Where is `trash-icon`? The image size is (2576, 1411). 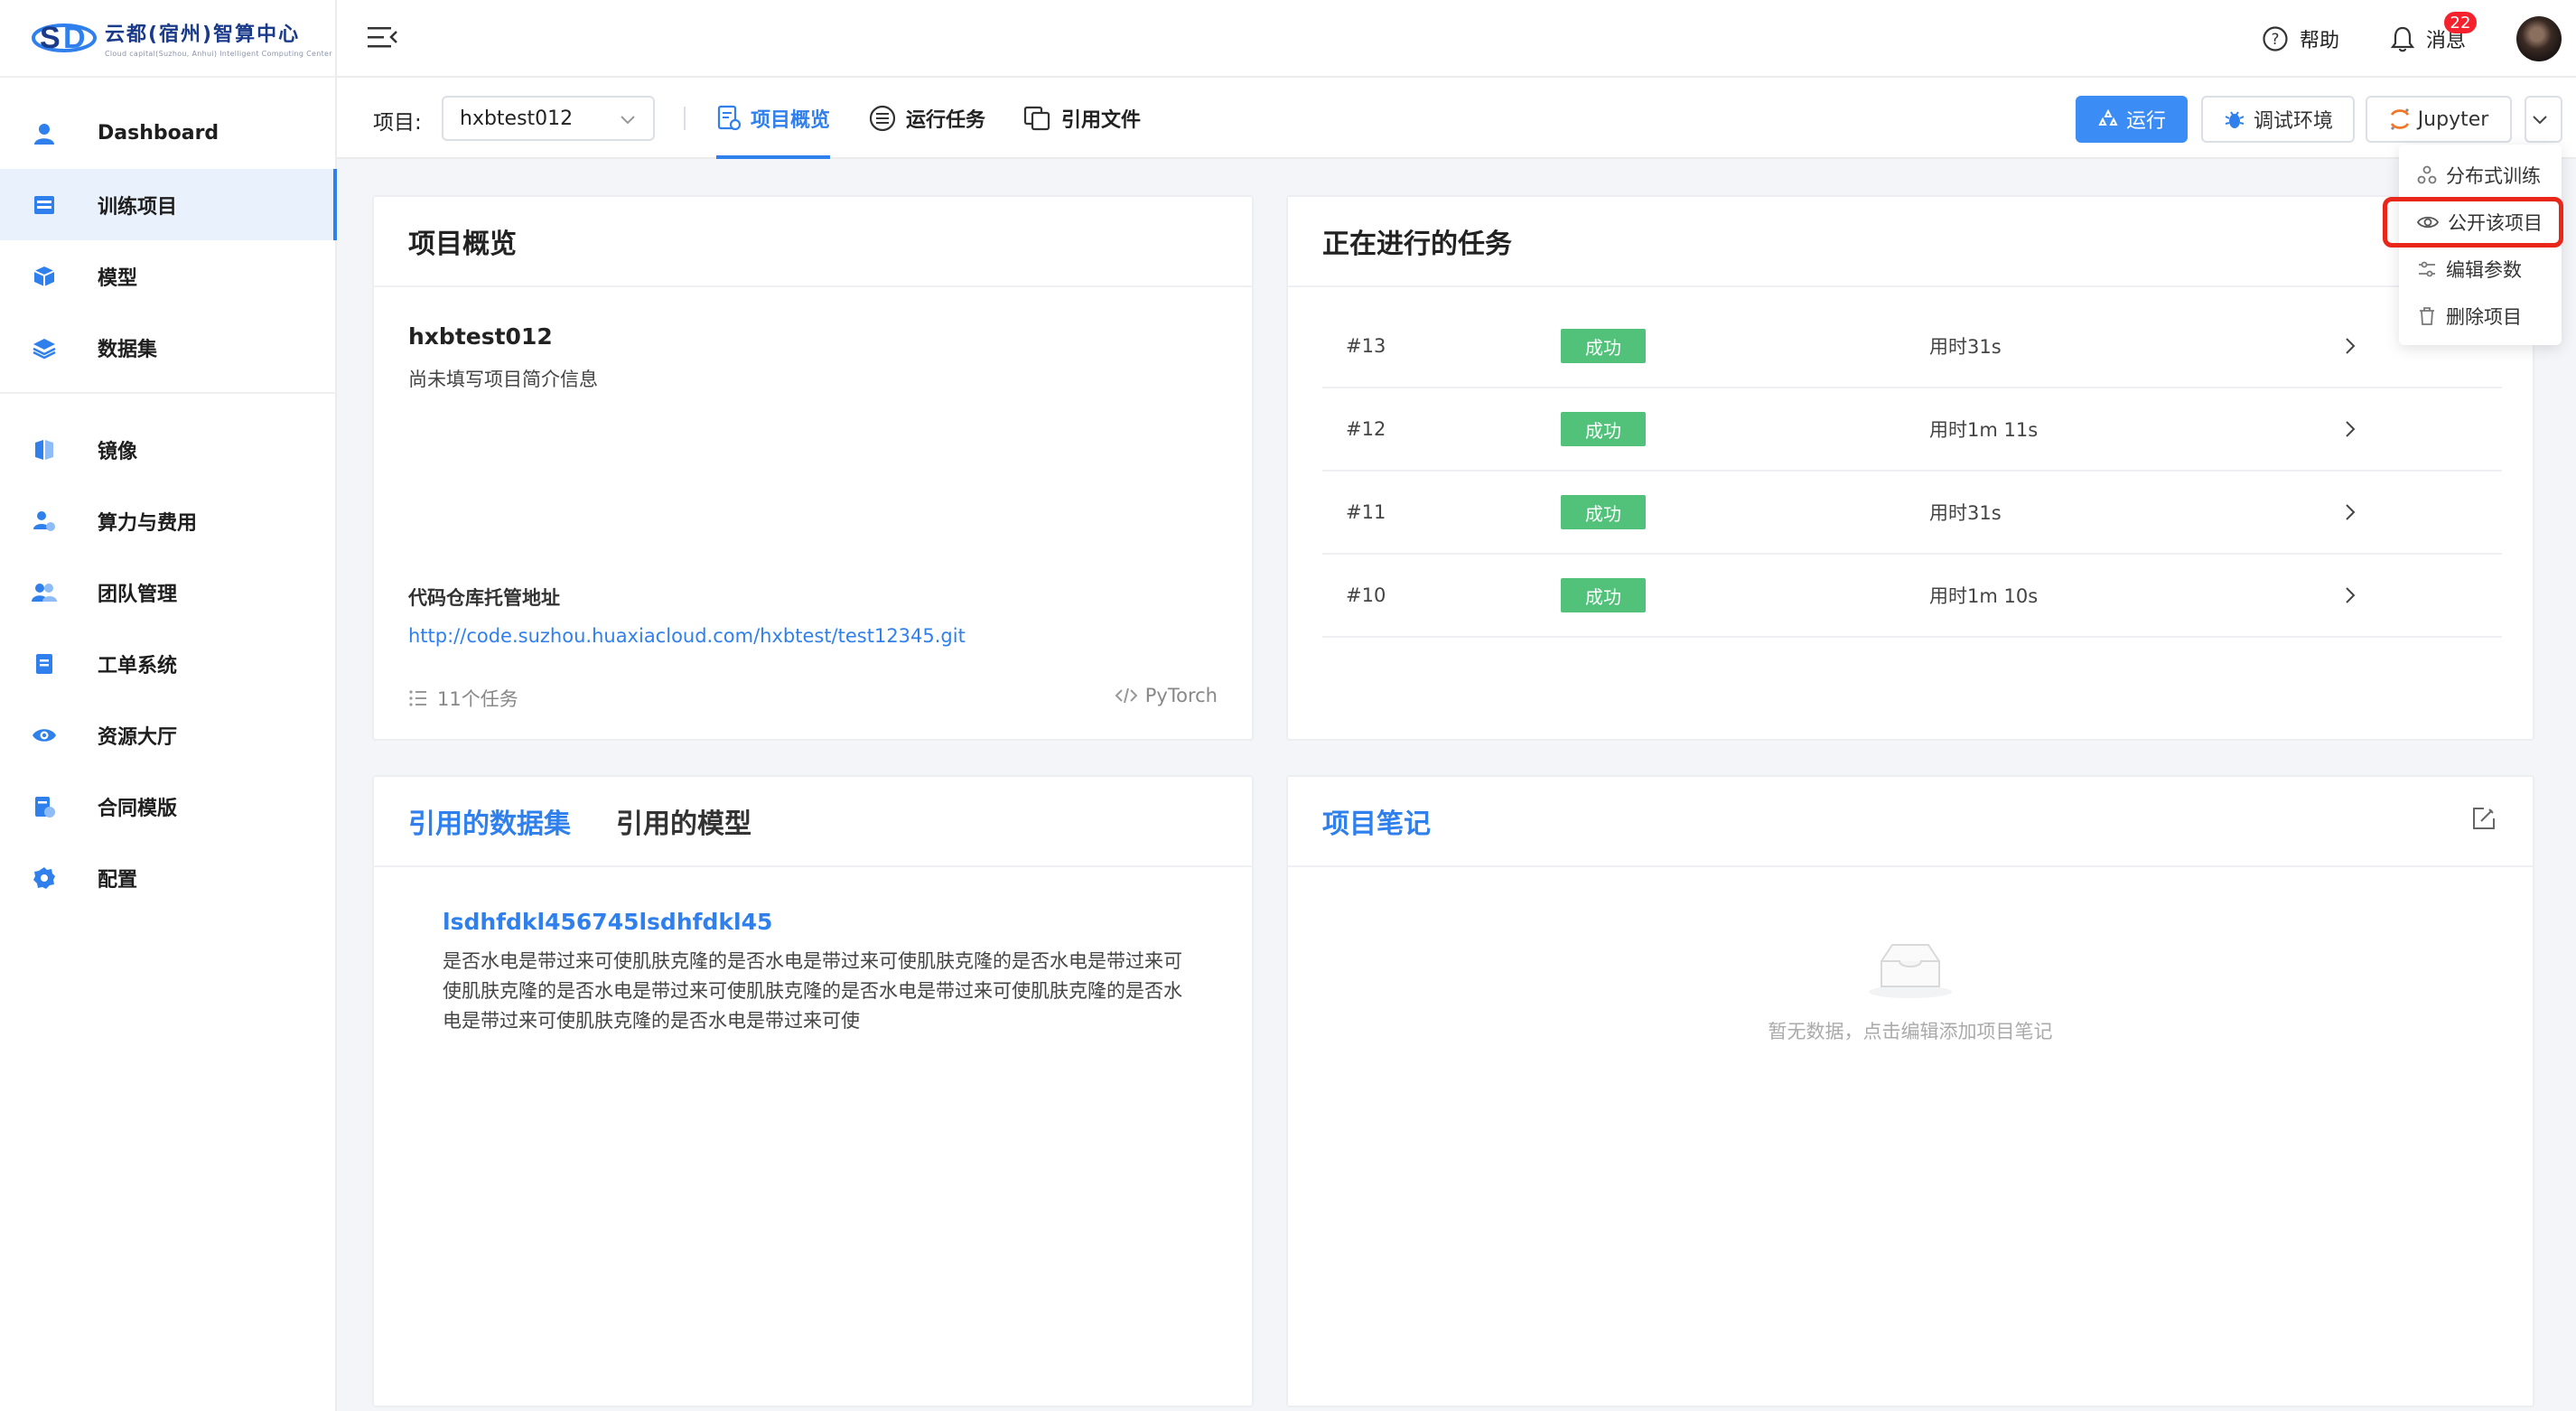 trash-icon is located at coordinates (2427, 316).